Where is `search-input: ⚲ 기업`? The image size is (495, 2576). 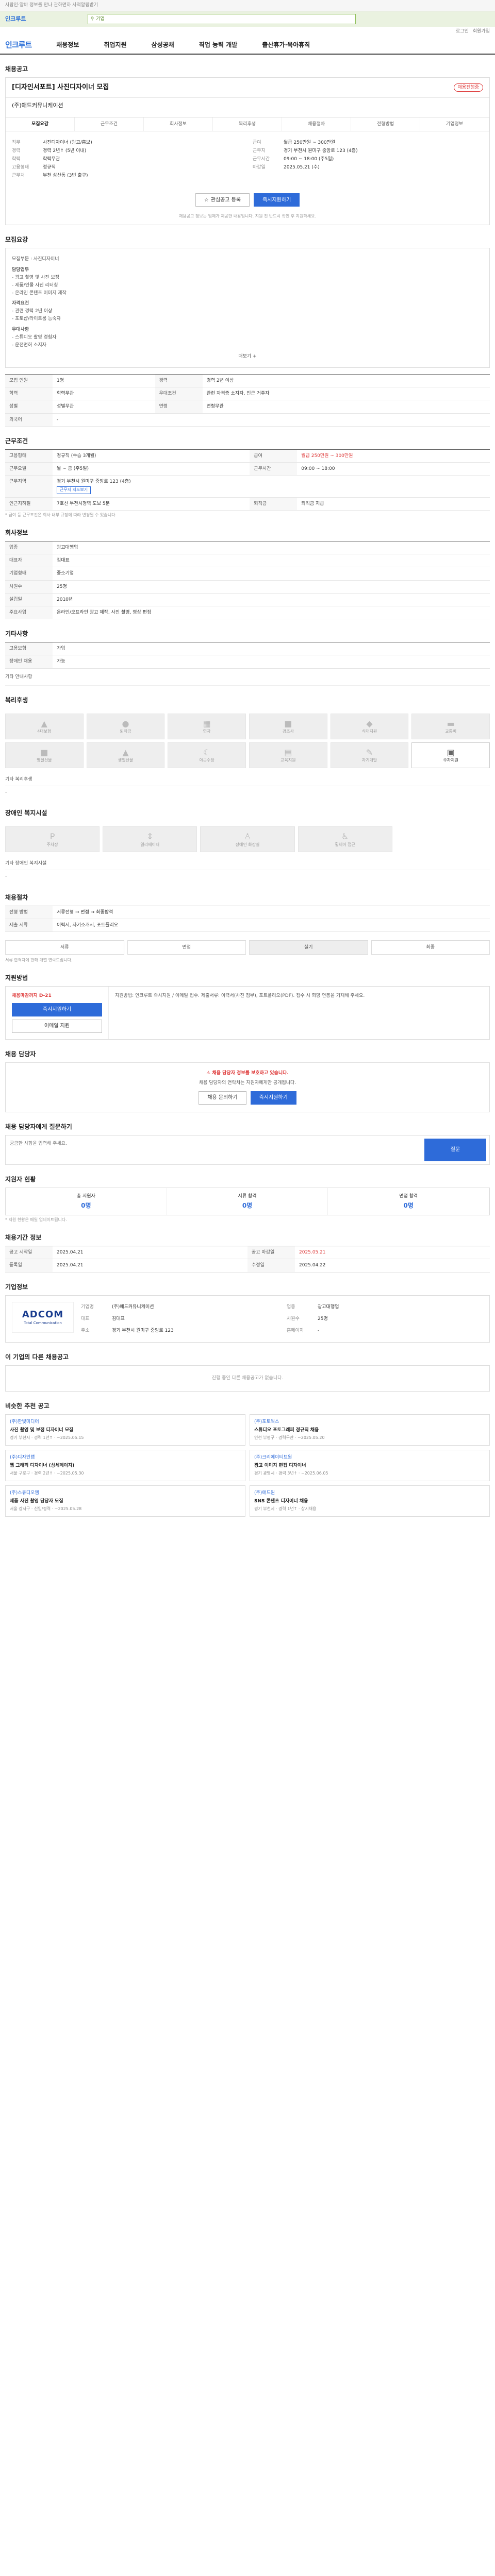 search-input: ⚲ 기업 is located at coordinates (222, 19).